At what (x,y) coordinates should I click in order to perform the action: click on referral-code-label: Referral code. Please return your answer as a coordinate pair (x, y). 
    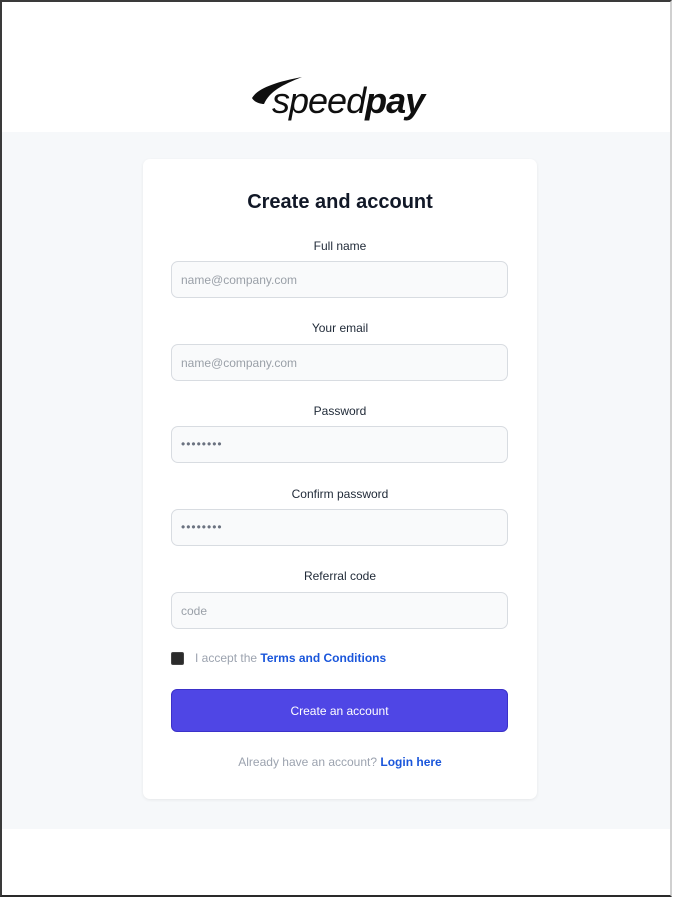
    Looking at the image, I should click on (340, 576).